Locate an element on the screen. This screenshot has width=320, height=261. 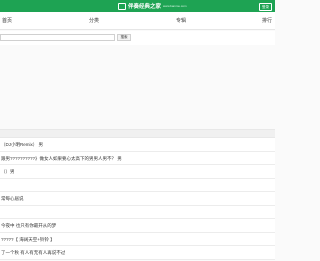
list-item-text: 常每心居说 is located at coordinates (12, 198).